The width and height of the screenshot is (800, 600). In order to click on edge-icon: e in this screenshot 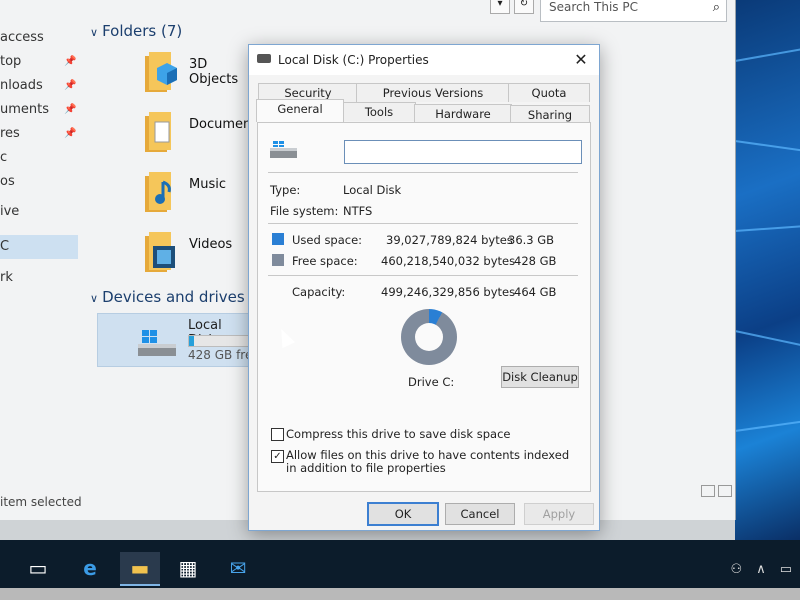, I will do `click(90, 568)`.